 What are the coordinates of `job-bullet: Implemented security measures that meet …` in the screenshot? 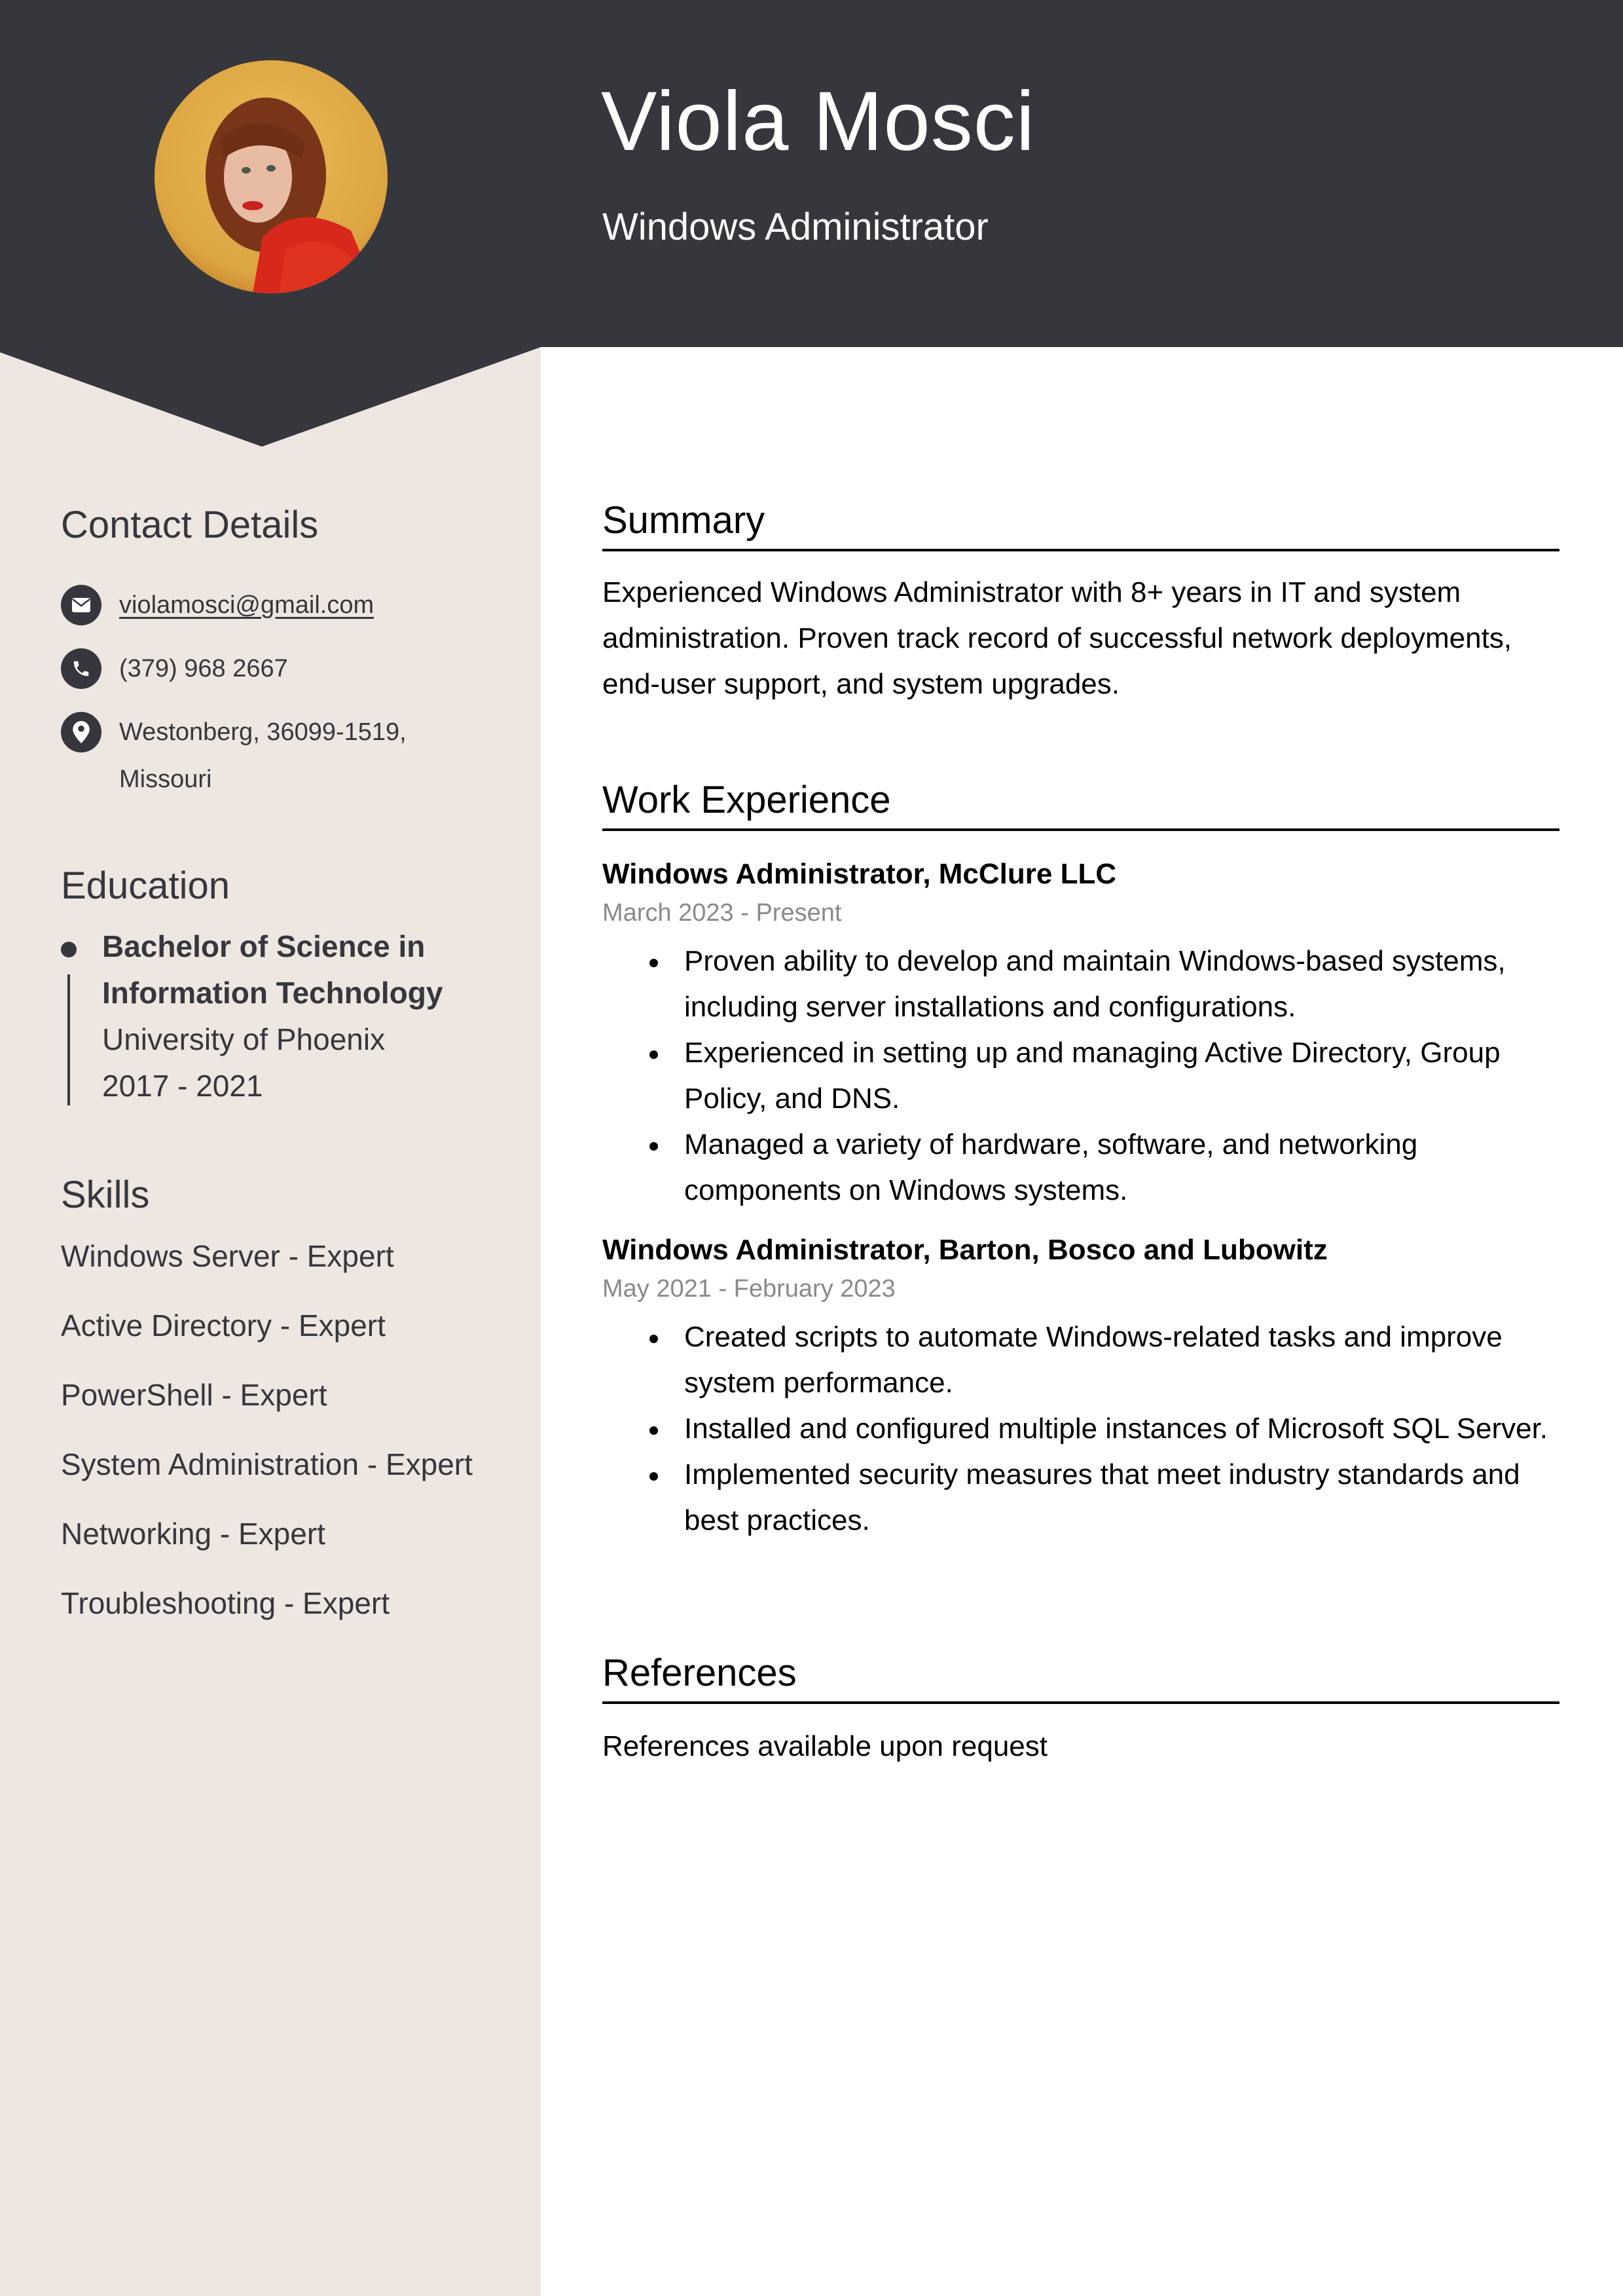 It's located at (1080, 1498).